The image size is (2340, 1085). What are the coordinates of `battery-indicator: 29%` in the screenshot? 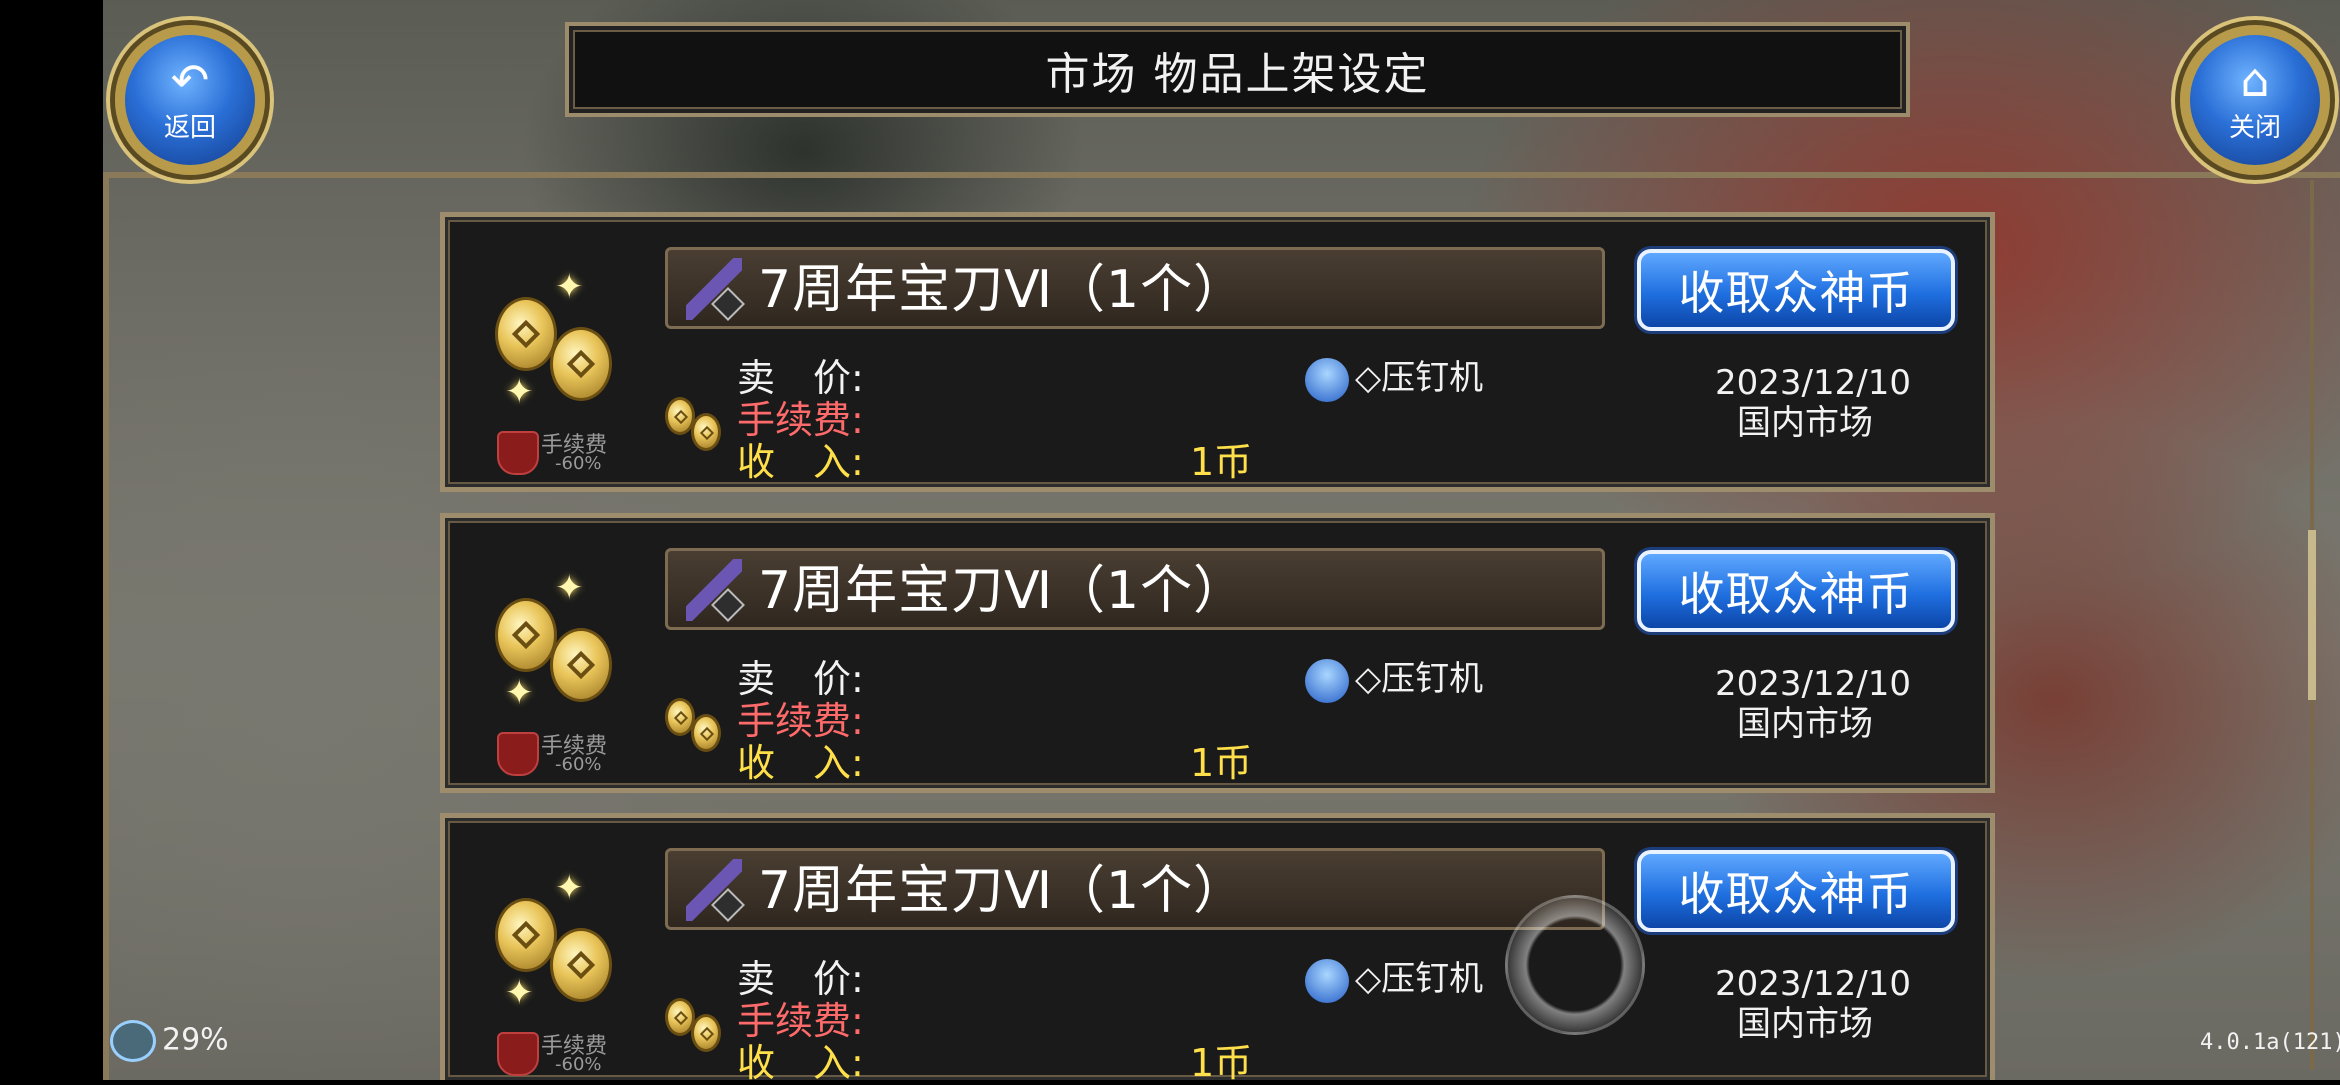 It's located at (169, 1041).